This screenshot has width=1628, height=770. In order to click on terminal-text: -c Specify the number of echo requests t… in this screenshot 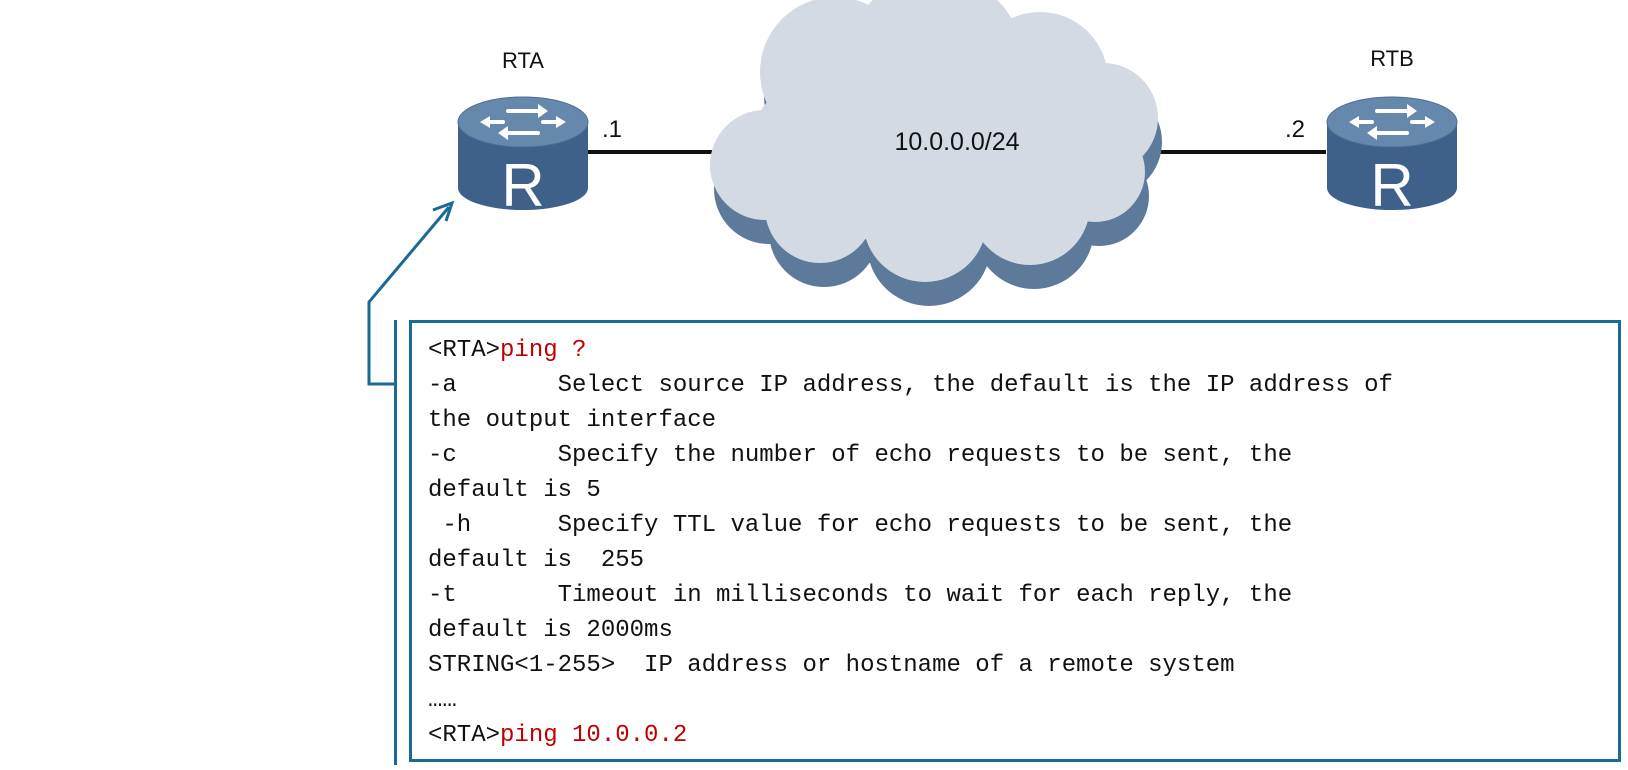, I will do `click(860, 455)`.